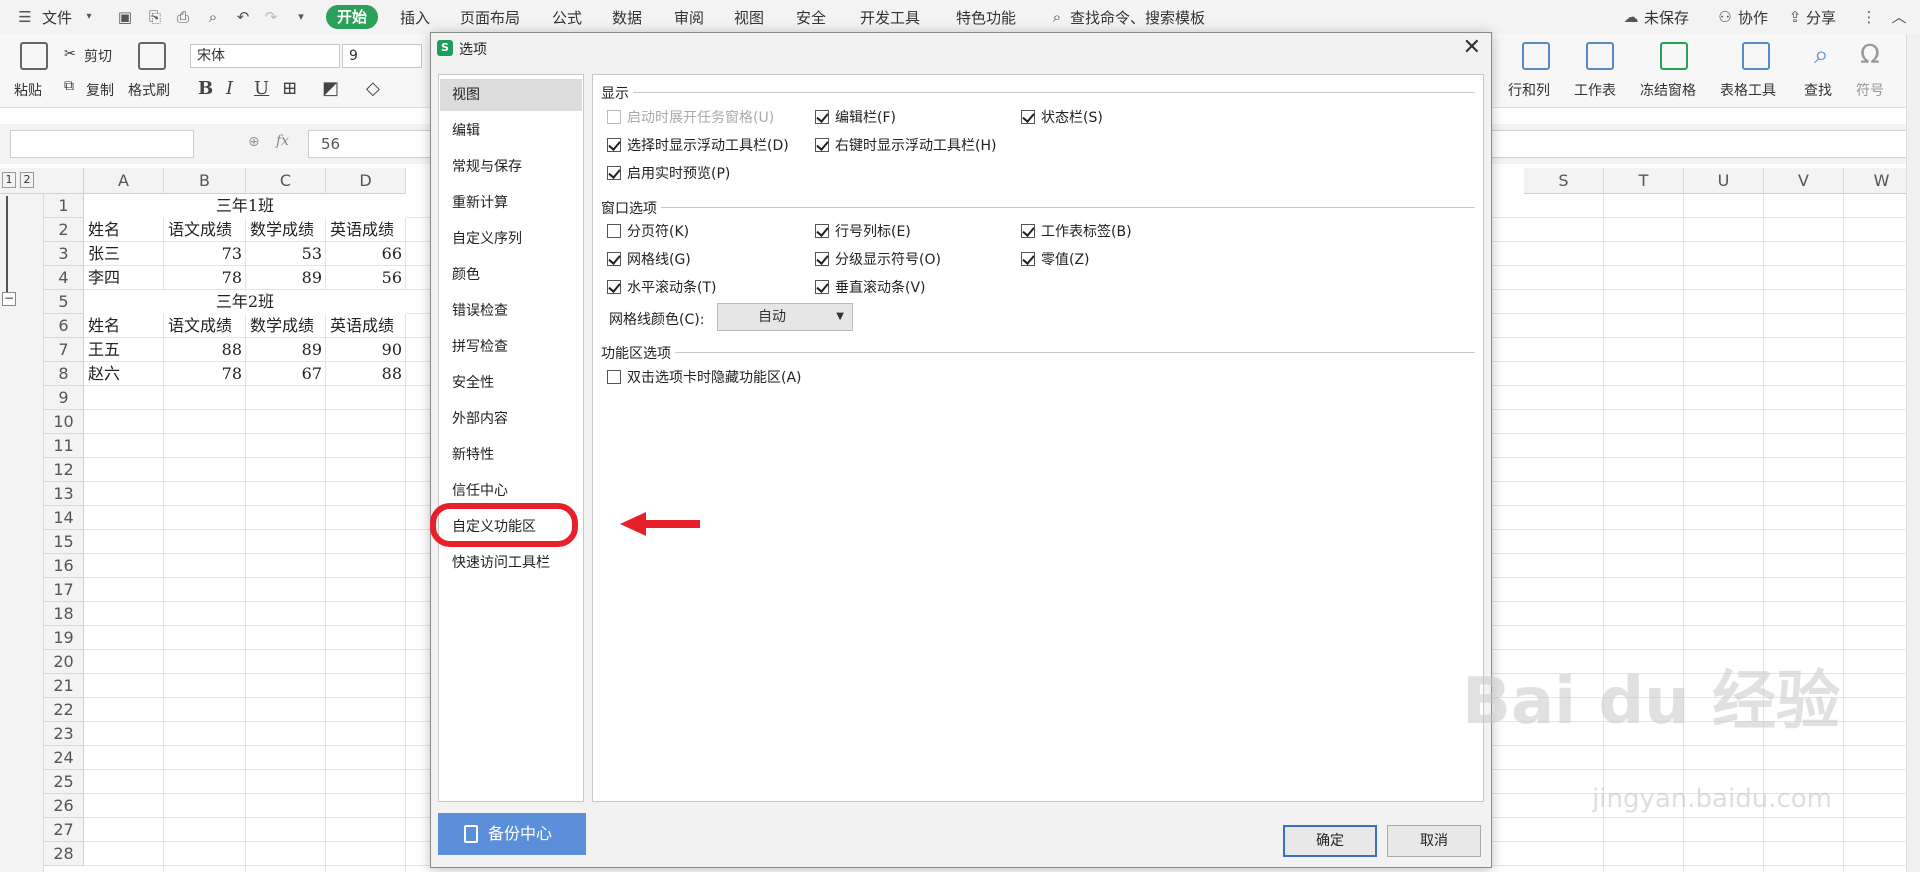 This screenshot has width=1920, height=872. What do you see at coordinates (1028, 117) in the screenshot?
I see `checkbox-status-bar` at bounding box center [1028, 117].